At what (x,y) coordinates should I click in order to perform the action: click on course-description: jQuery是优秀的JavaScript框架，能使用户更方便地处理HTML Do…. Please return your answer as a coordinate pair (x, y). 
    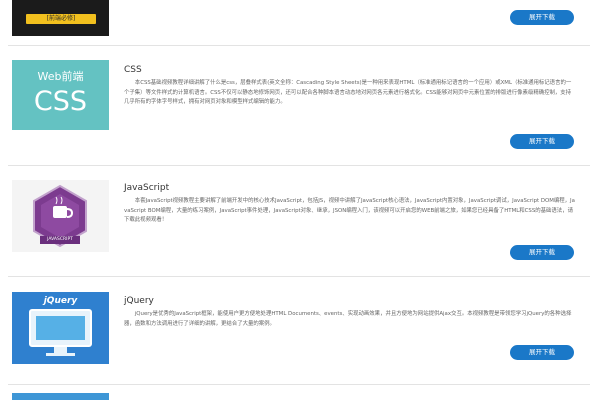
    Looking at the image, I should click on (348, 319).